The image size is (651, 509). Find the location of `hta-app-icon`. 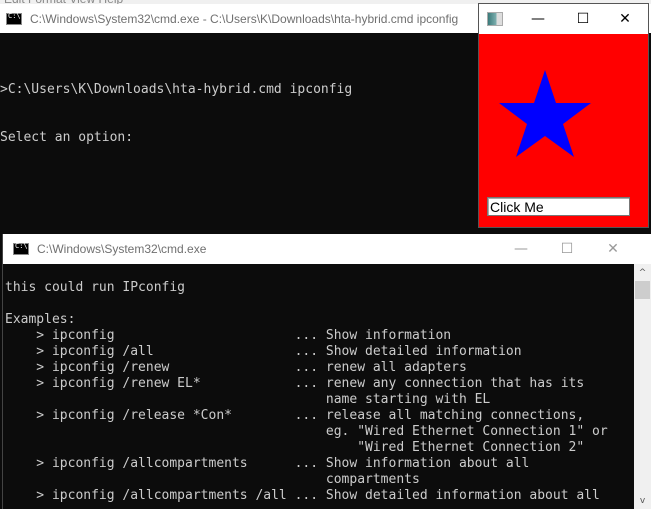

hta-app-icon is located at coordinates (495, 19).